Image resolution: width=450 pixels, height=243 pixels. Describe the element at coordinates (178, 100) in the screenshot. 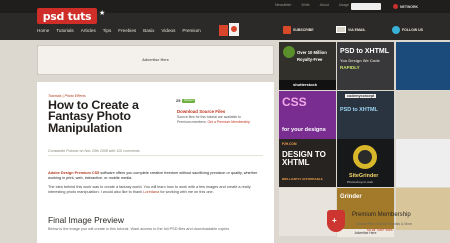

I see `retweet-count: 25` at that location.